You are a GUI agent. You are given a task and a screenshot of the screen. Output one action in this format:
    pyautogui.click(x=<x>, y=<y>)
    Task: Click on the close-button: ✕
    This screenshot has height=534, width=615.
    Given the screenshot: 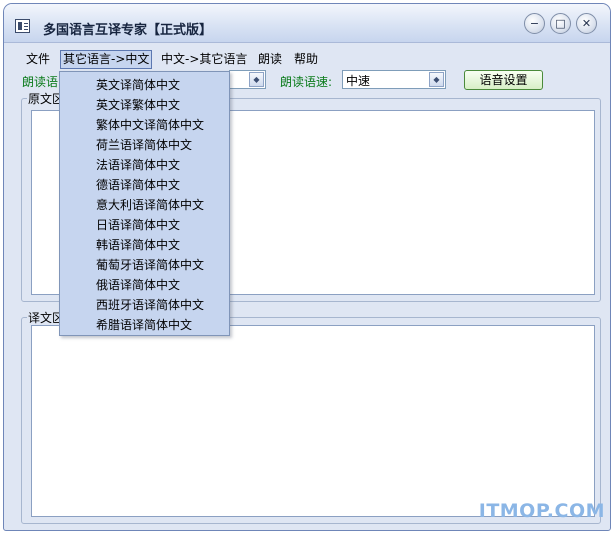 What is the action you would take?
    pyautogui.click(x=586, y=23)
    